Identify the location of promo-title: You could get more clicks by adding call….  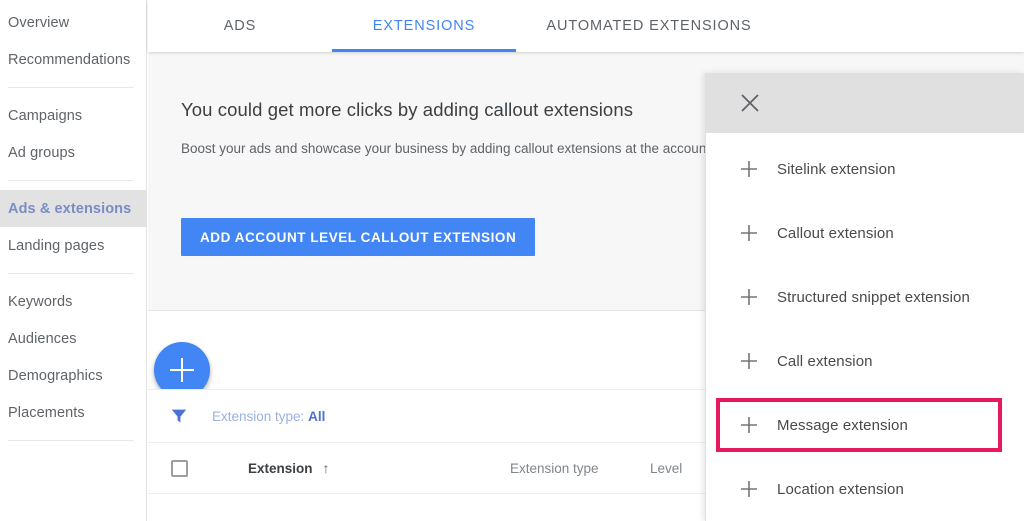
(407, 109).